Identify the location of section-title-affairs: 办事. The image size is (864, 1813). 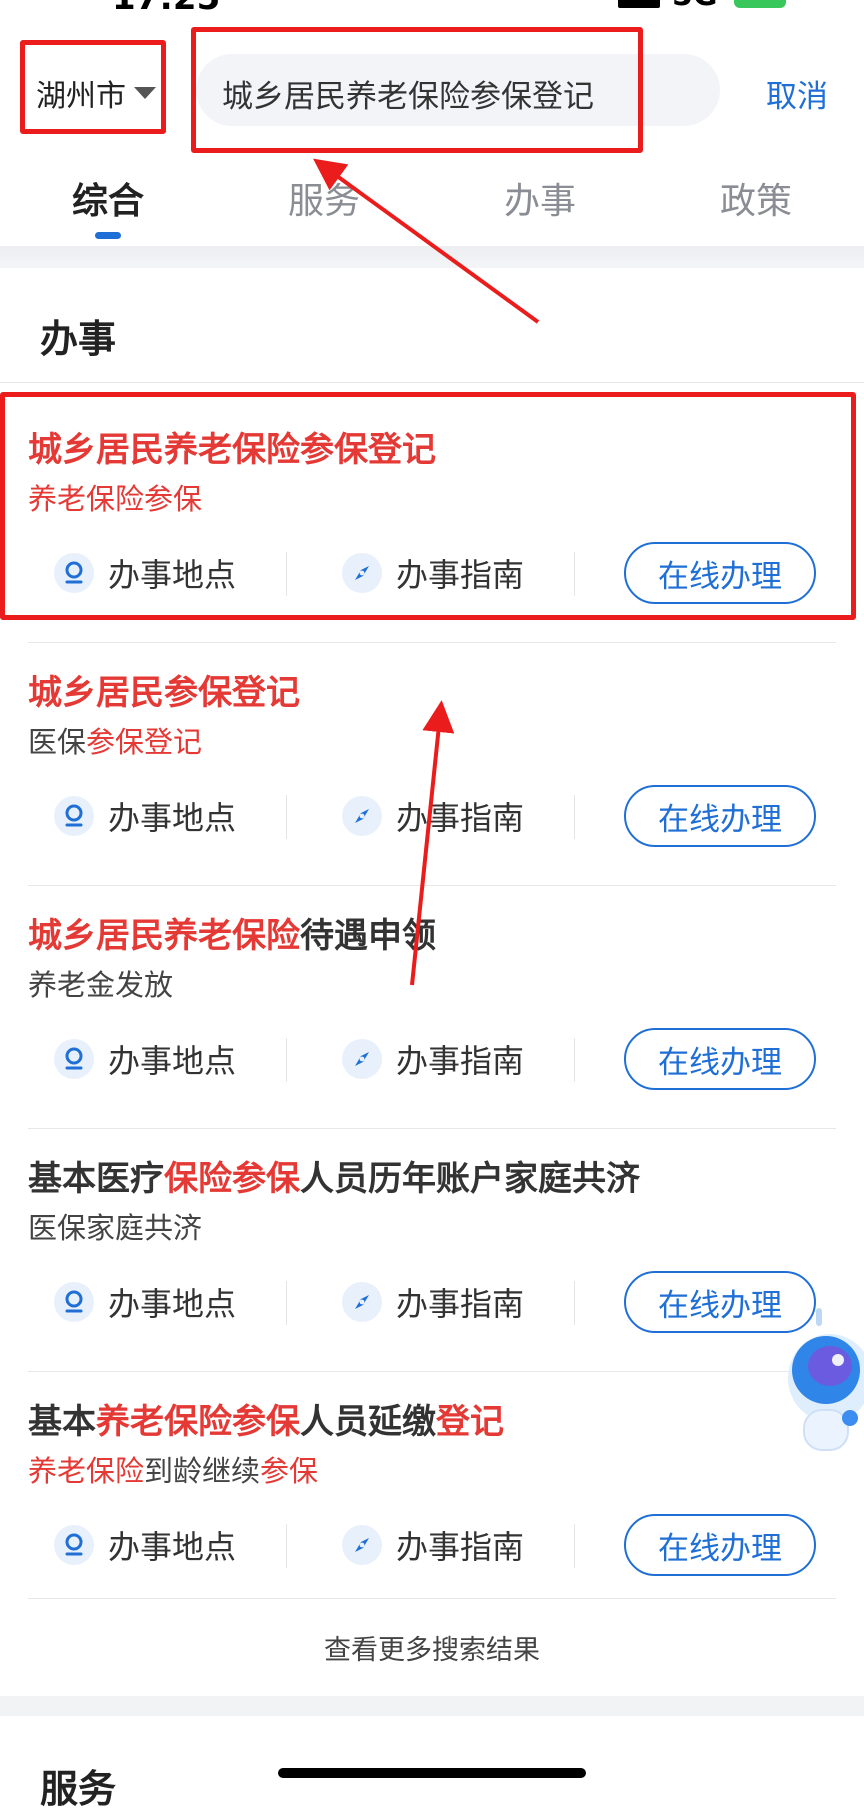
(78, 339).